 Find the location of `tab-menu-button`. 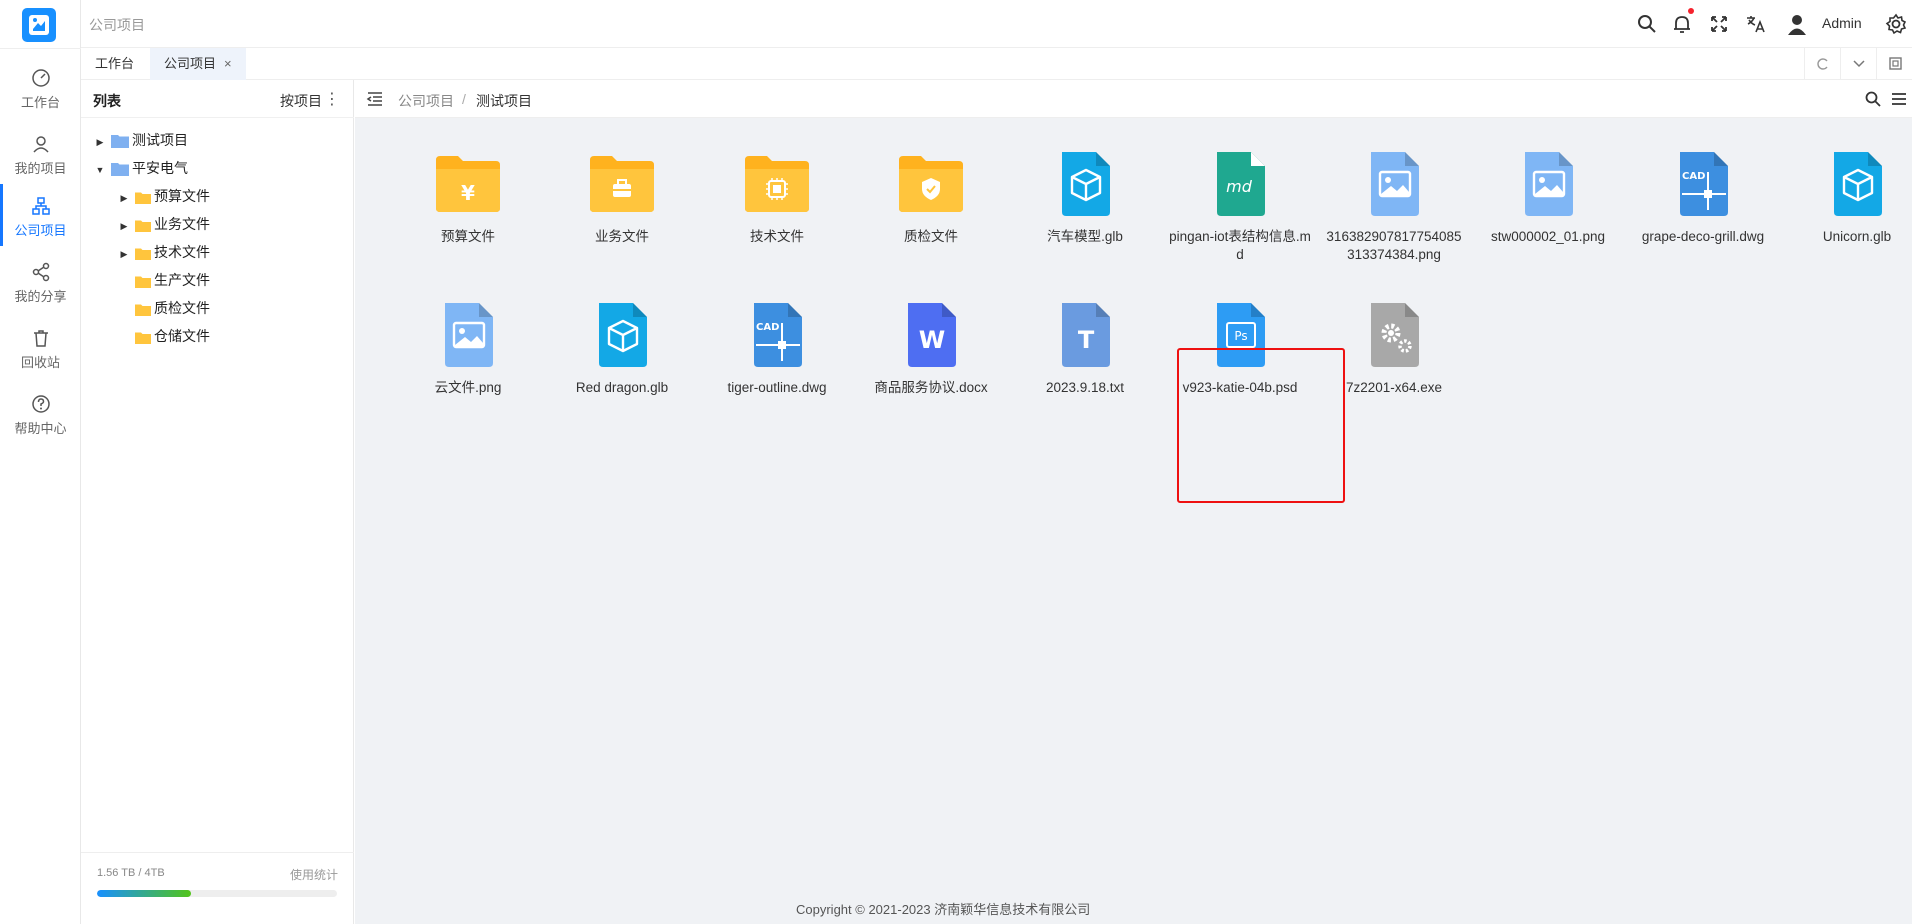

tab-menu-button is located at coordinates (1858, 64).